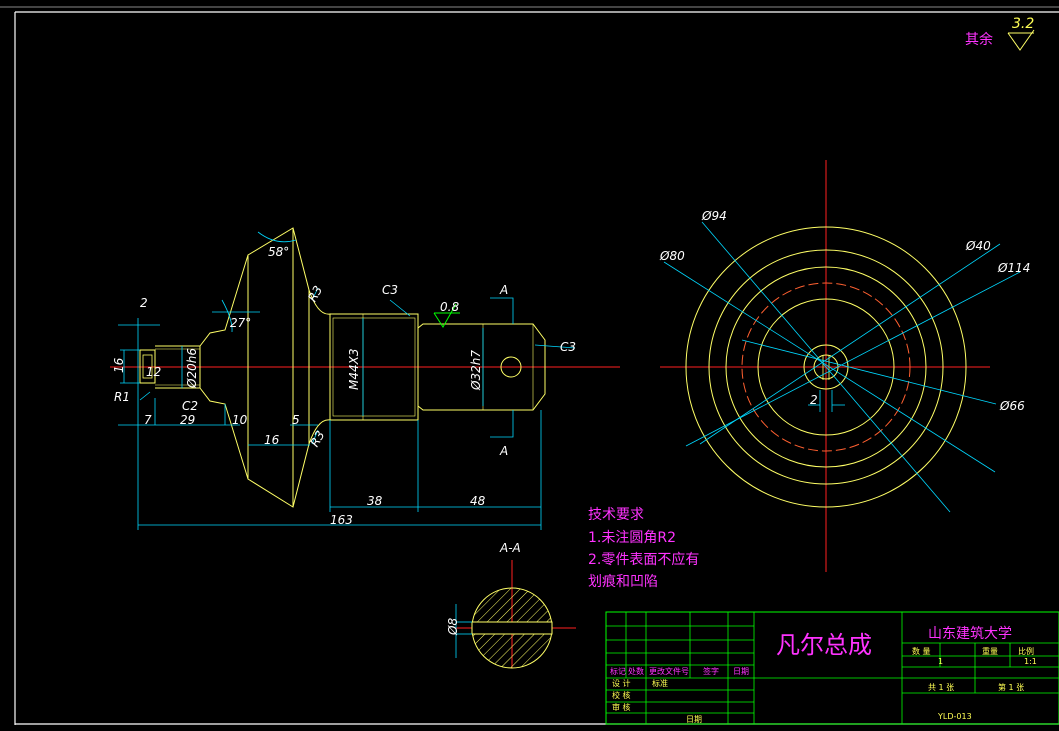 Image resolution: width=1059 pixels, height=731 pixels. I want to click on section-mark-a-top: A, so click(503, 290).